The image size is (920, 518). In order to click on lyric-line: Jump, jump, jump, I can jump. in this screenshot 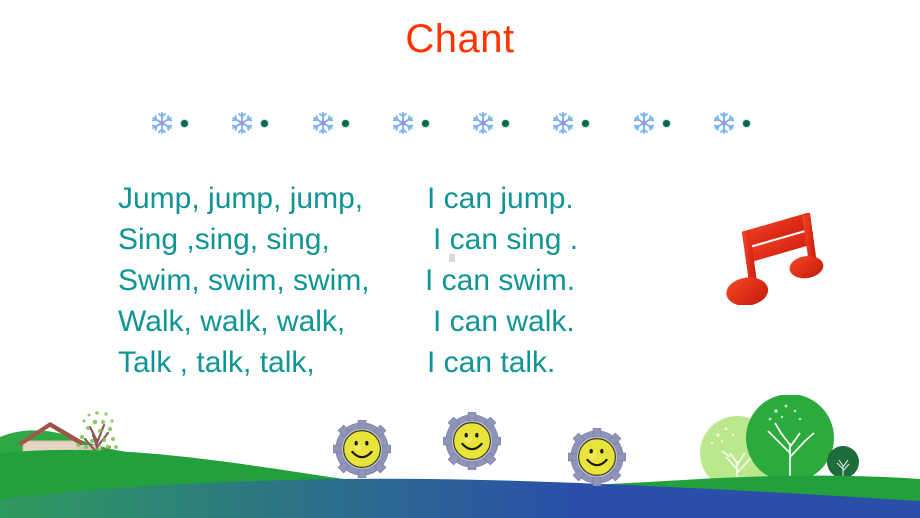, I will do `click(388, 198)`.